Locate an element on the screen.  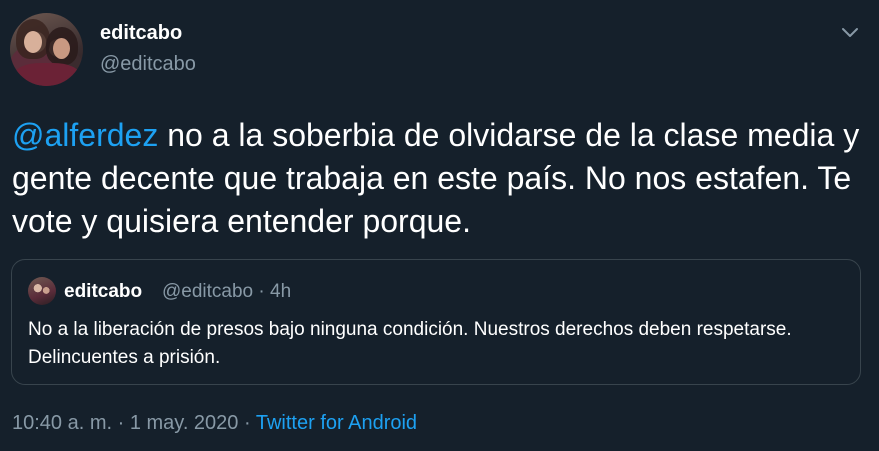
quoted-handle: @editcabo is located at coordinates (208, 291).